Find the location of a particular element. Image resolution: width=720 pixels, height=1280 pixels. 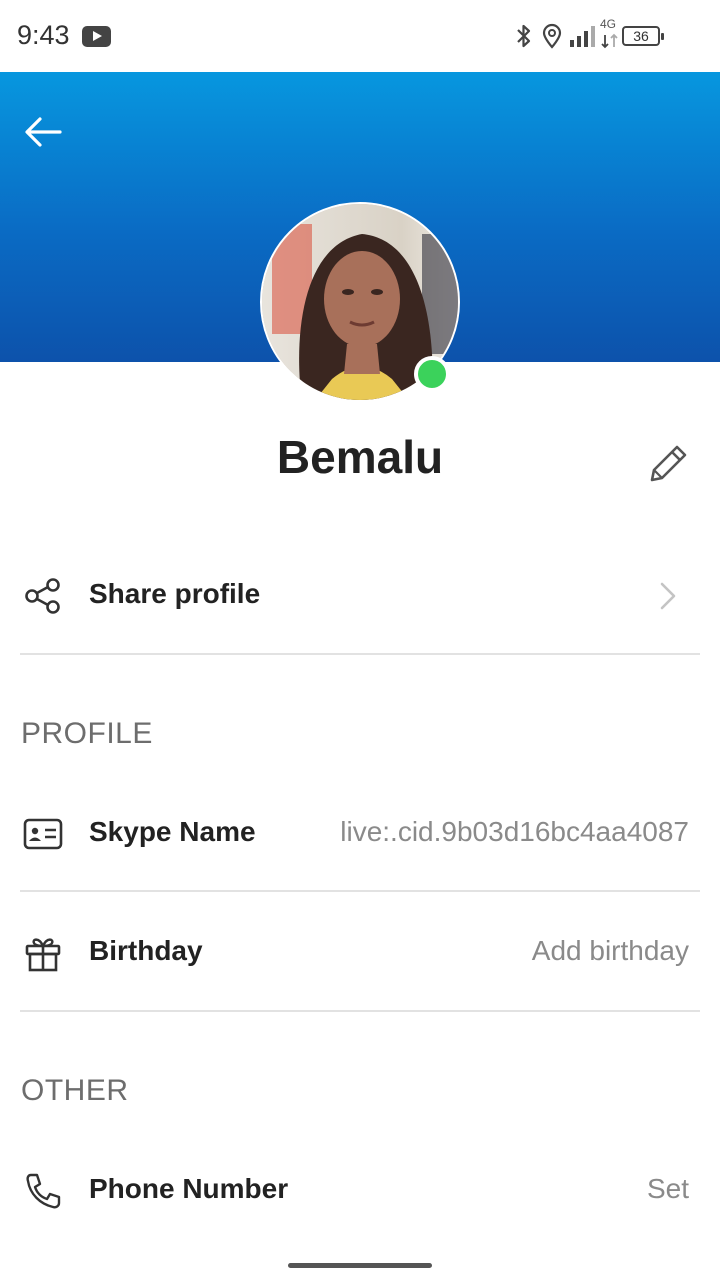

phone-icon is located at coordinates (43, 1191).